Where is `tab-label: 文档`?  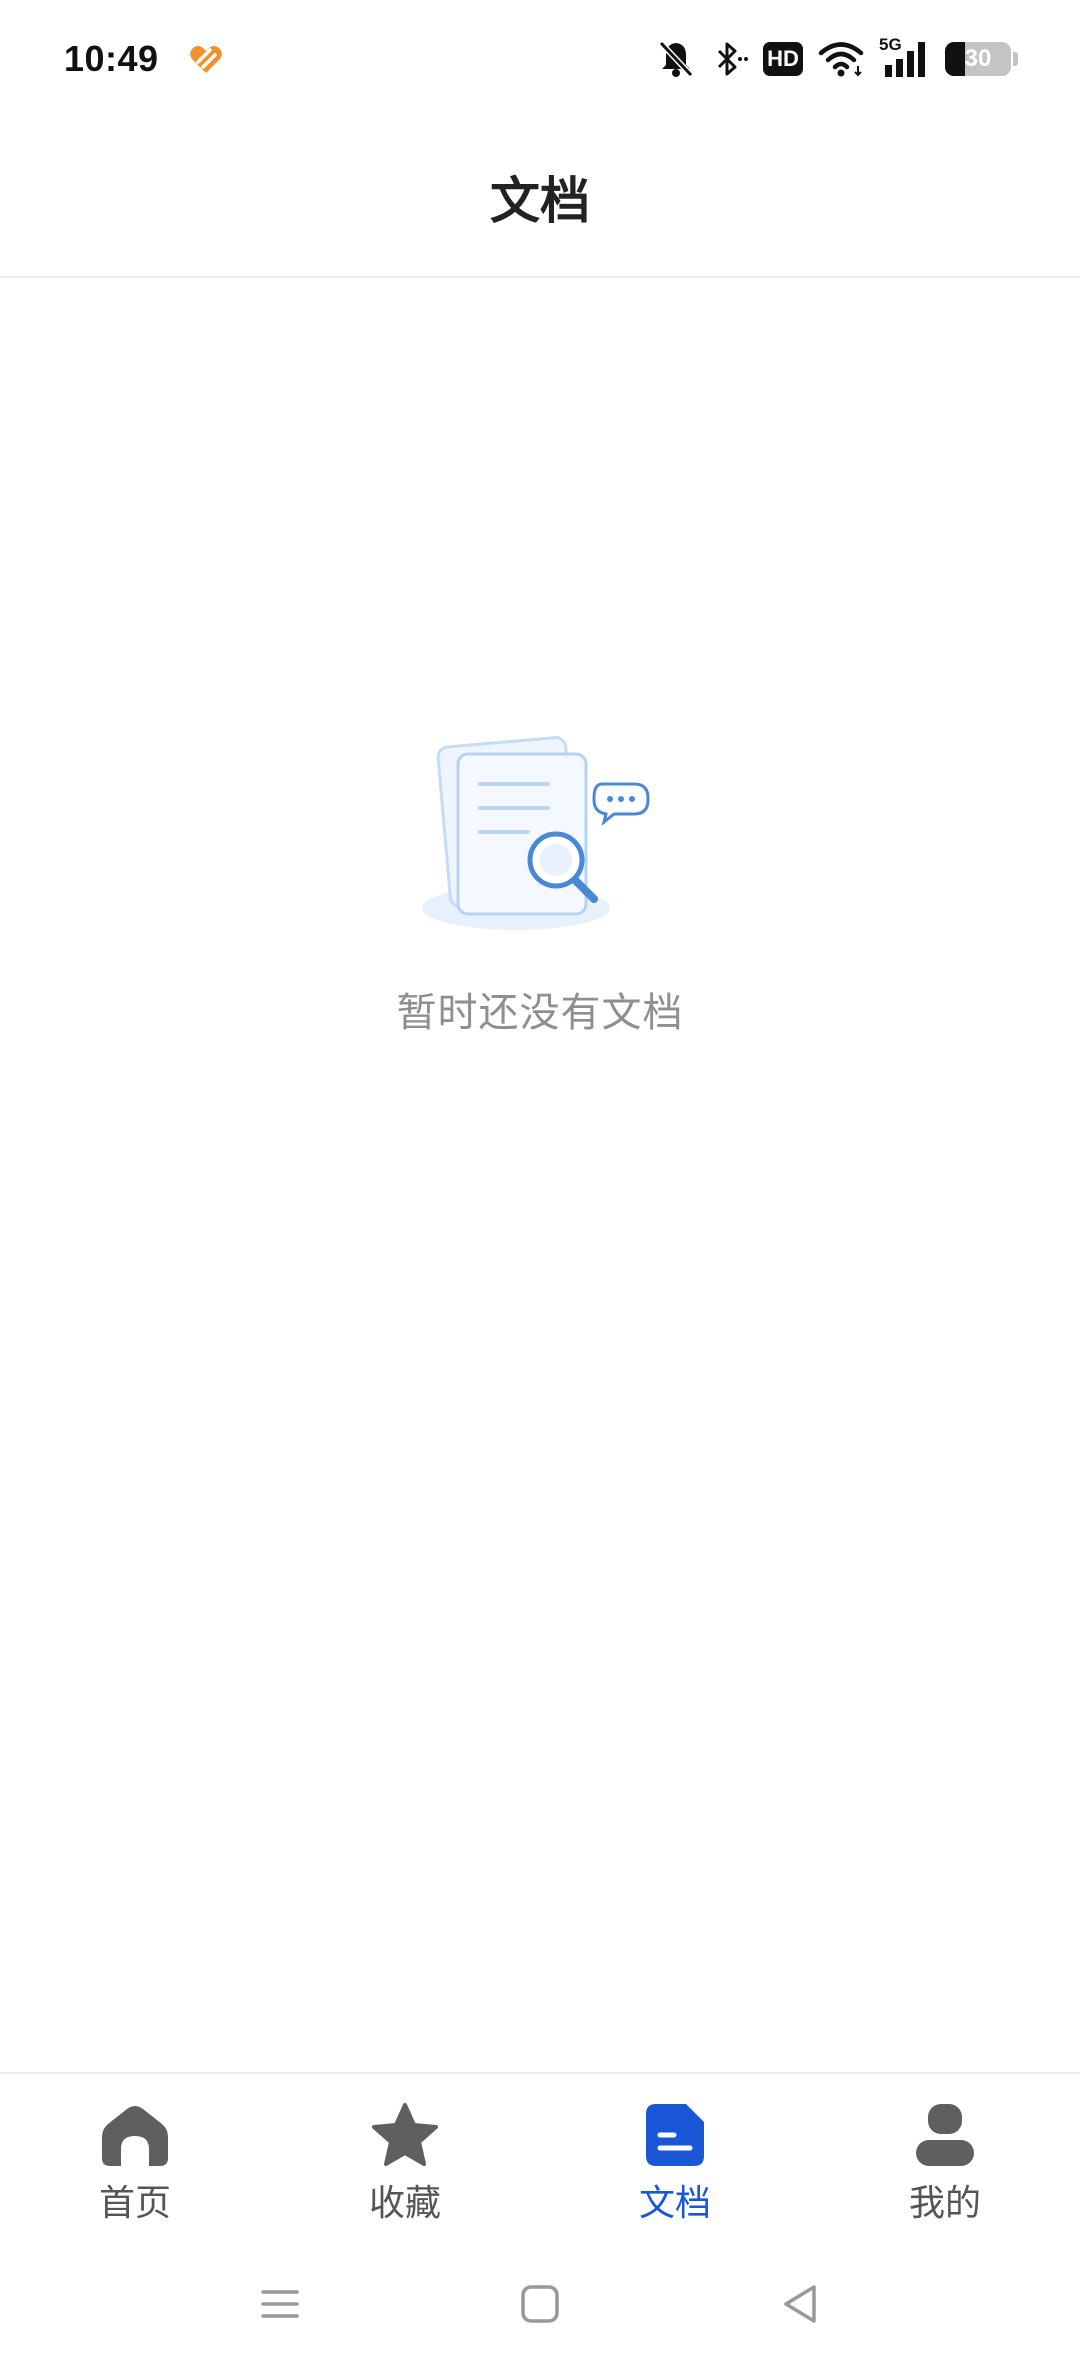 tab-label: 文档 is located at coordinates (674, 2203).